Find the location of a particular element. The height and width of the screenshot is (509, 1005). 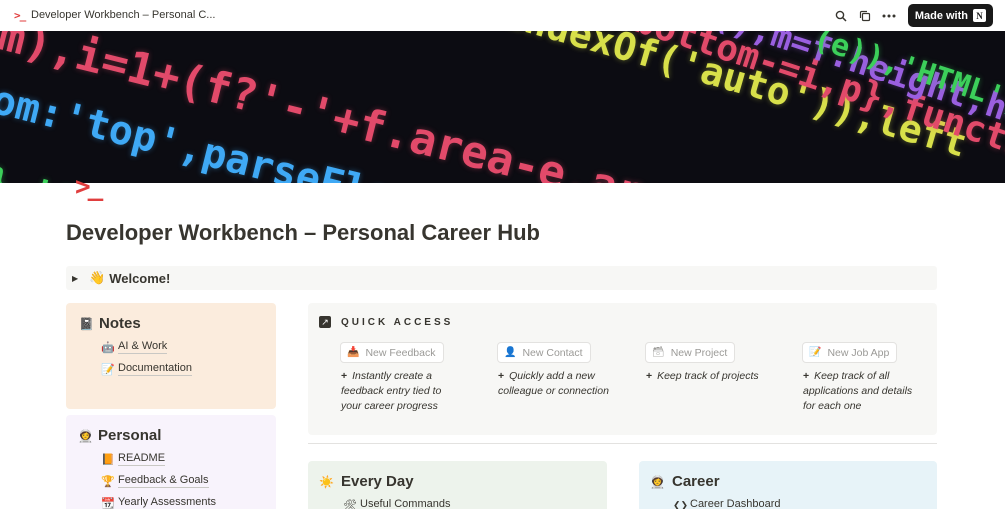

desc-line: Quickly add a new is located at coordinates (552, 376).